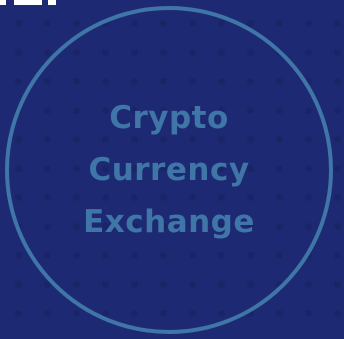 The height and width of the screenshot is (339, 344). I want to click on title-line-exchange: Exchange, so click(169, 222).